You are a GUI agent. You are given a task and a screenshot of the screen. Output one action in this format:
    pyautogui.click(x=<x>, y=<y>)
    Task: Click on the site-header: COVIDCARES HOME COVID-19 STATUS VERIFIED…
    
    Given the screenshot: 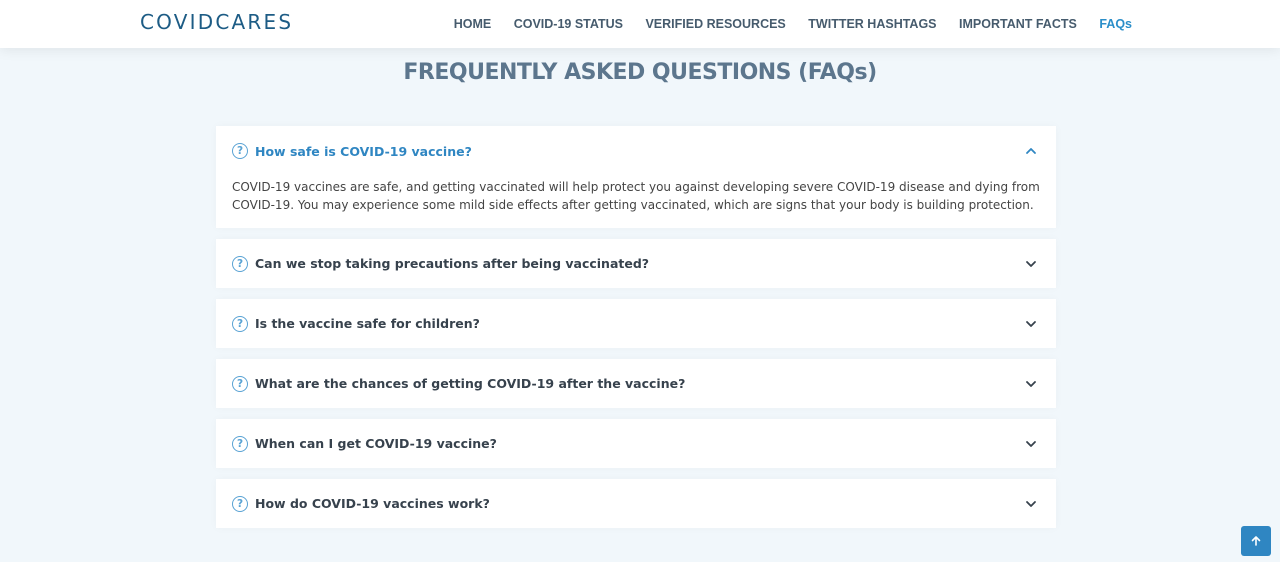 What is the action you would take?
    pyautogui.click(x=640, y=24)
    